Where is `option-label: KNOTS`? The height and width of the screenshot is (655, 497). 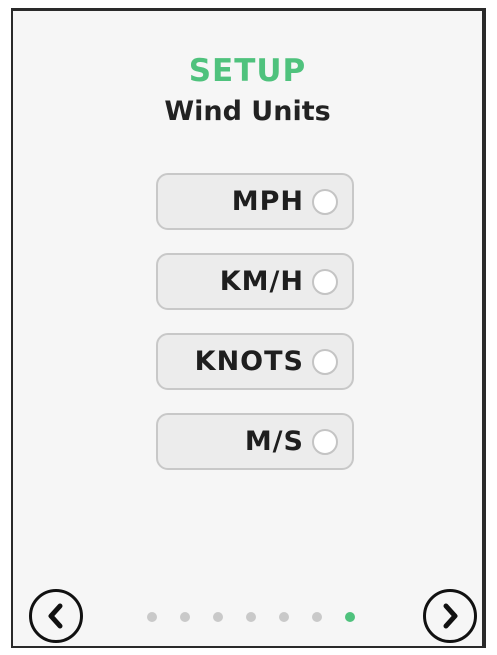 option-label: KNOTS is located at coordinates (249, 361).